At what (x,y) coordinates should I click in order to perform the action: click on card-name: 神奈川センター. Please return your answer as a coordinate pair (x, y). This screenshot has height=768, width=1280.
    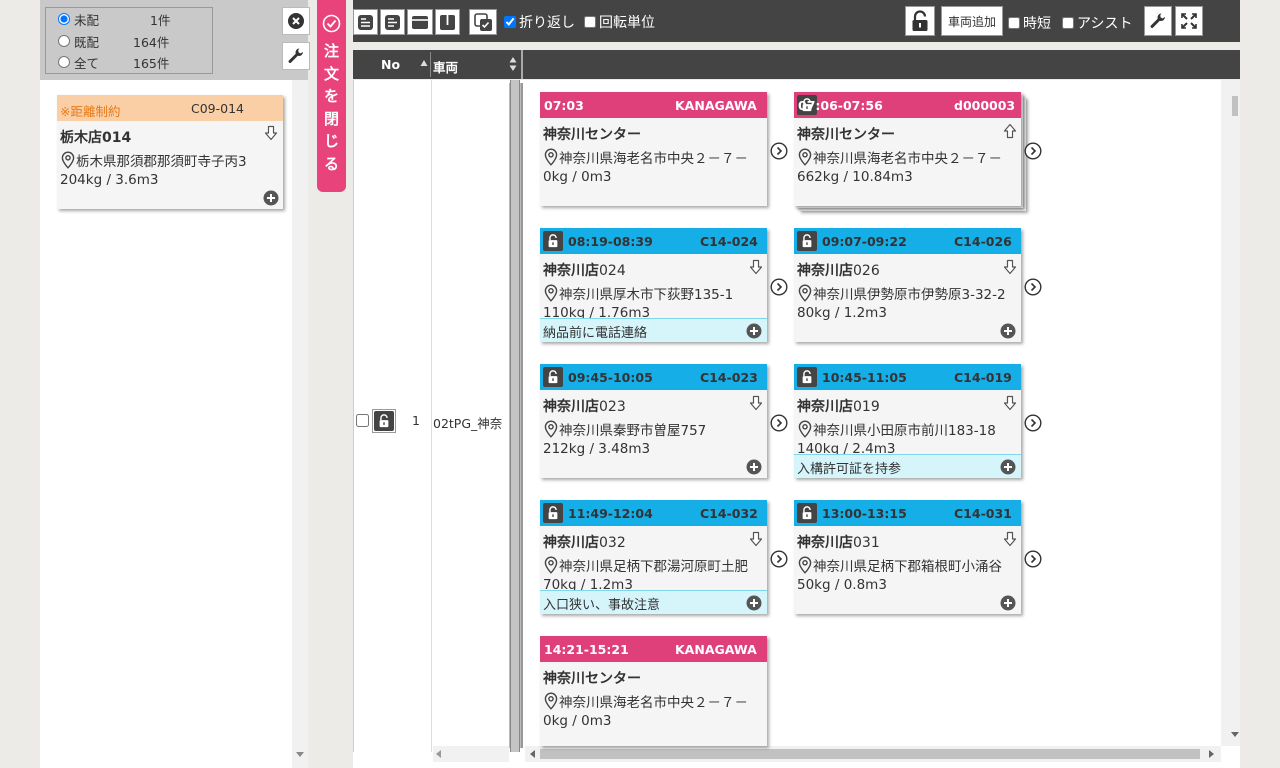
    Looking at the image, I should click on (592, 679).